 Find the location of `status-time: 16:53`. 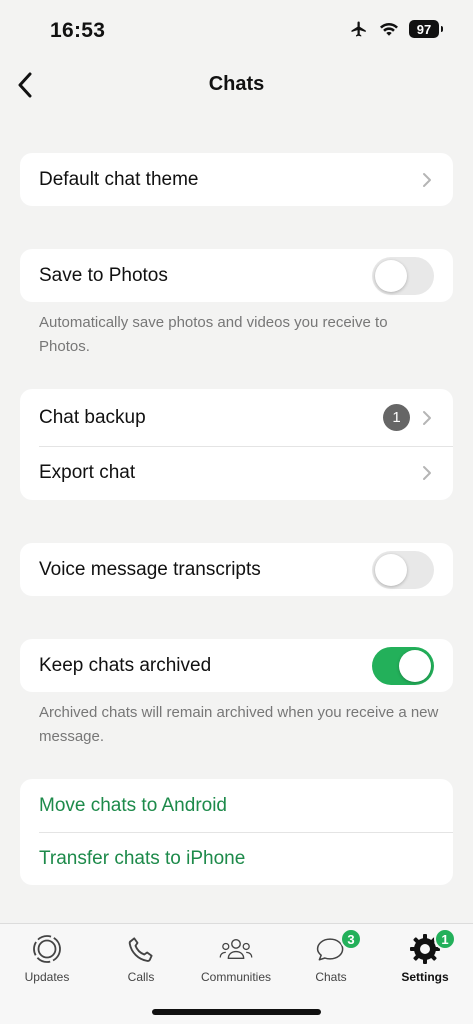

status-time: 16:53 is located at coordinates (78, 30).